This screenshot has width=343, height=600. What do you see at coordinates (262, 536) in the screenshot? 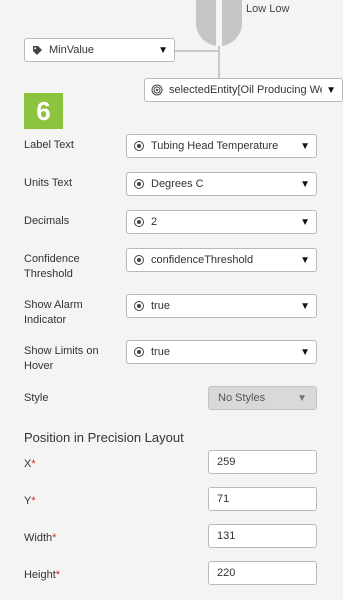
I see `width-input: 131` at bounding box center [262, 536].